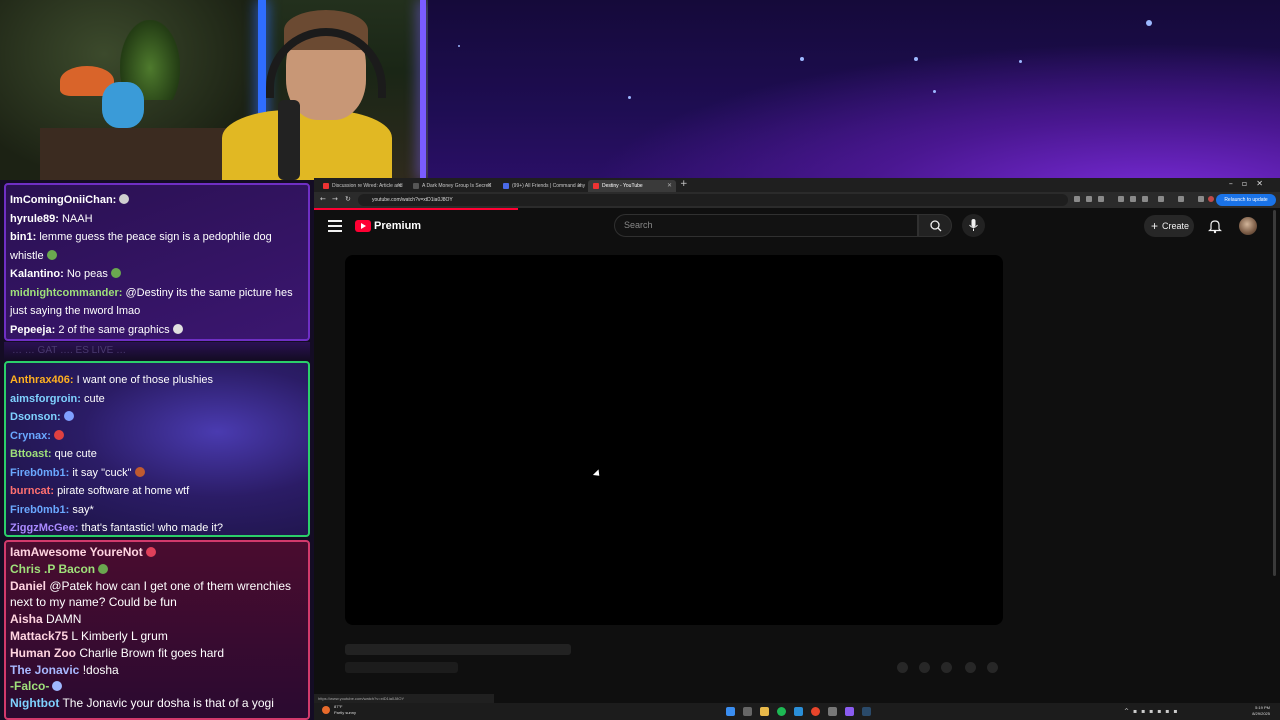 The height and width of the screenshot is (720, 1280). What do you see at coordinates (34, 219) in the screenshot?
I see `chat-username: hyrule89:` at bounding box center [34, 219].